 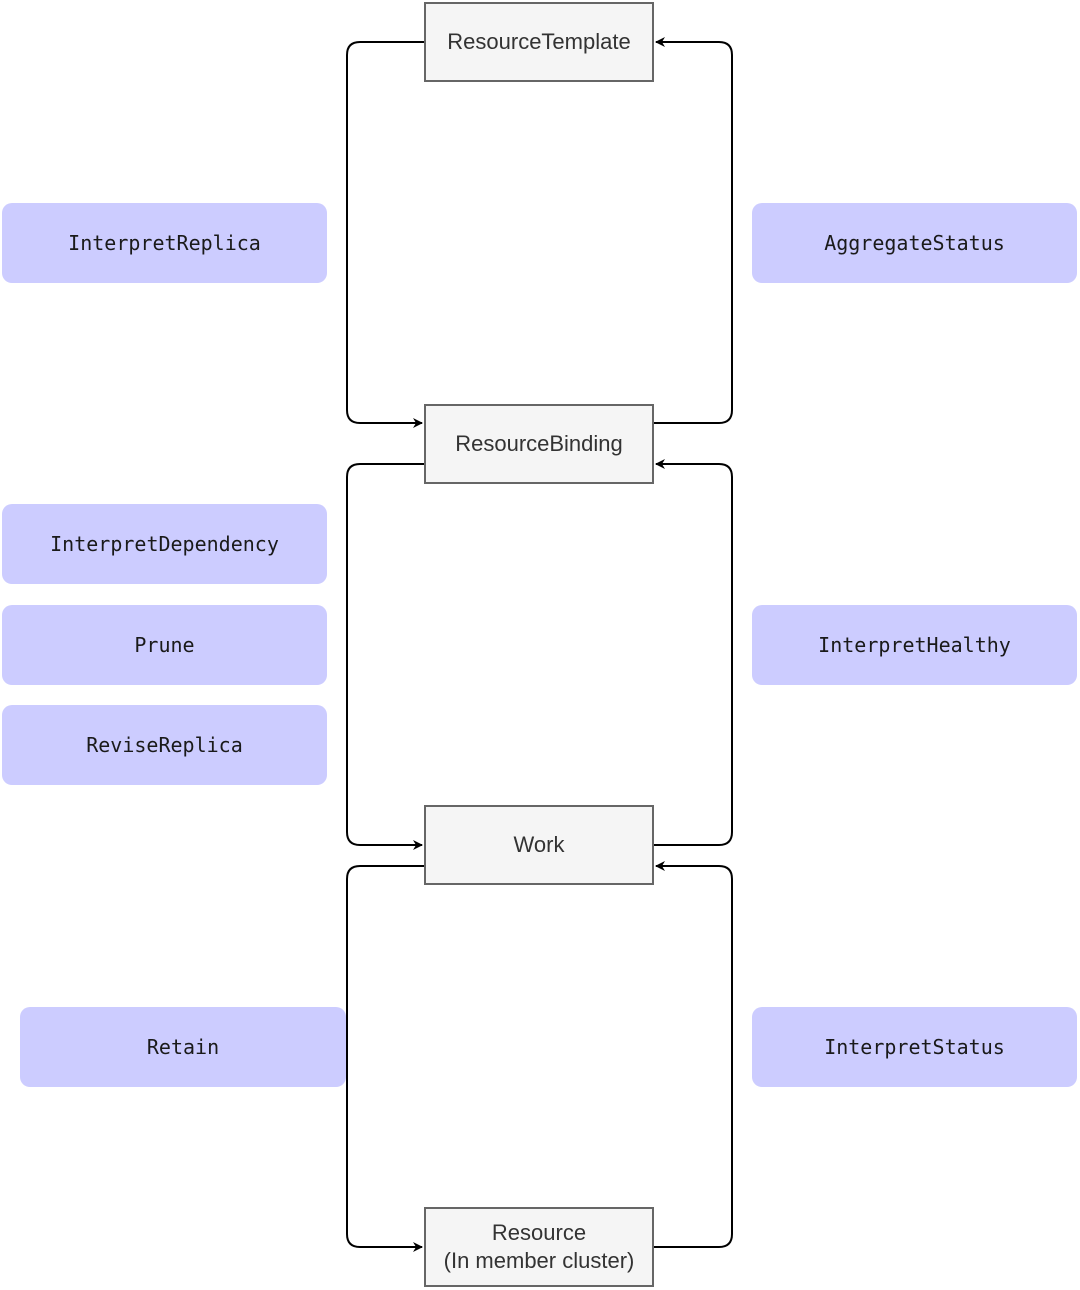 I want to click on hook-prune: Prune, so click(x=164, y=645).